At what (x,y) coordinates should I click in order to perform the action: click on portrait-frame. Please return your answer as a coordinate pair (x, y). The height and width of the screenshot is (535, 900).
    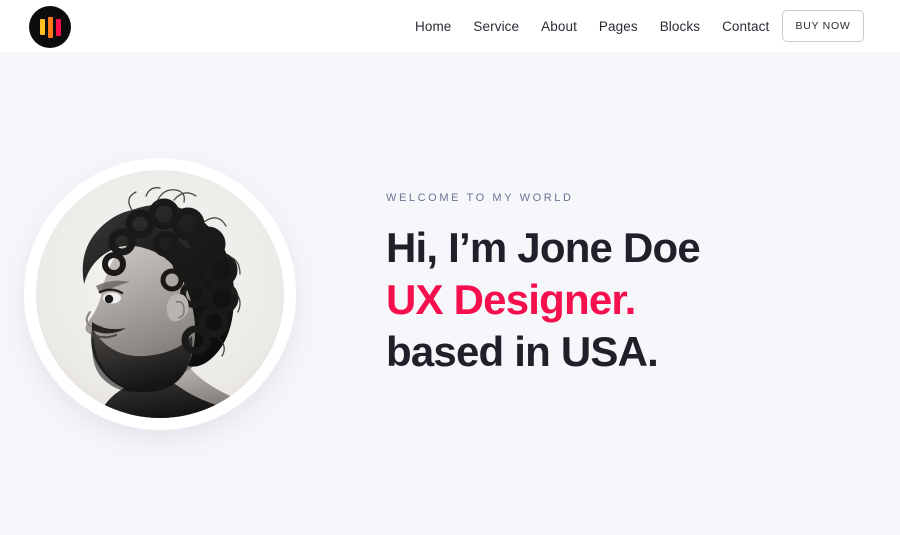
    Looking at the image, I should click on (160, 294).